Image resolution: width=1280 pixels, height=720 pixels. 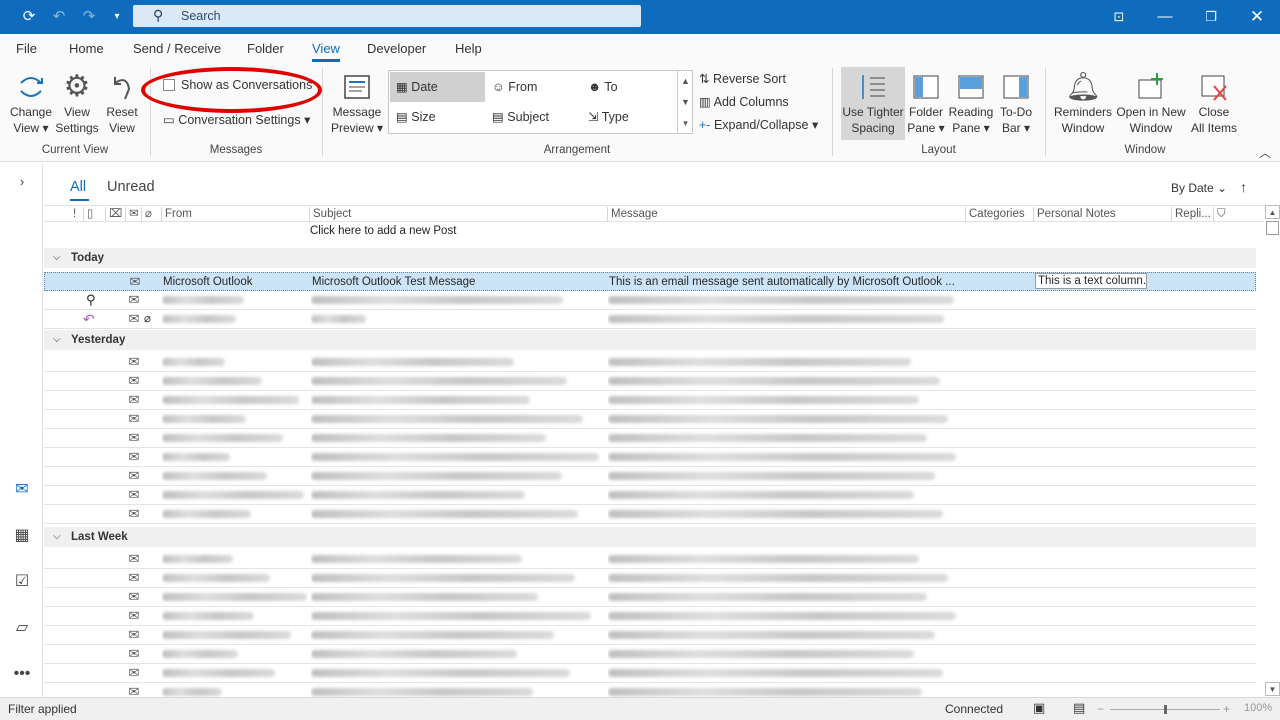 I want to click on attachment-column-icon: ⌀, so click(x=151, y=214).